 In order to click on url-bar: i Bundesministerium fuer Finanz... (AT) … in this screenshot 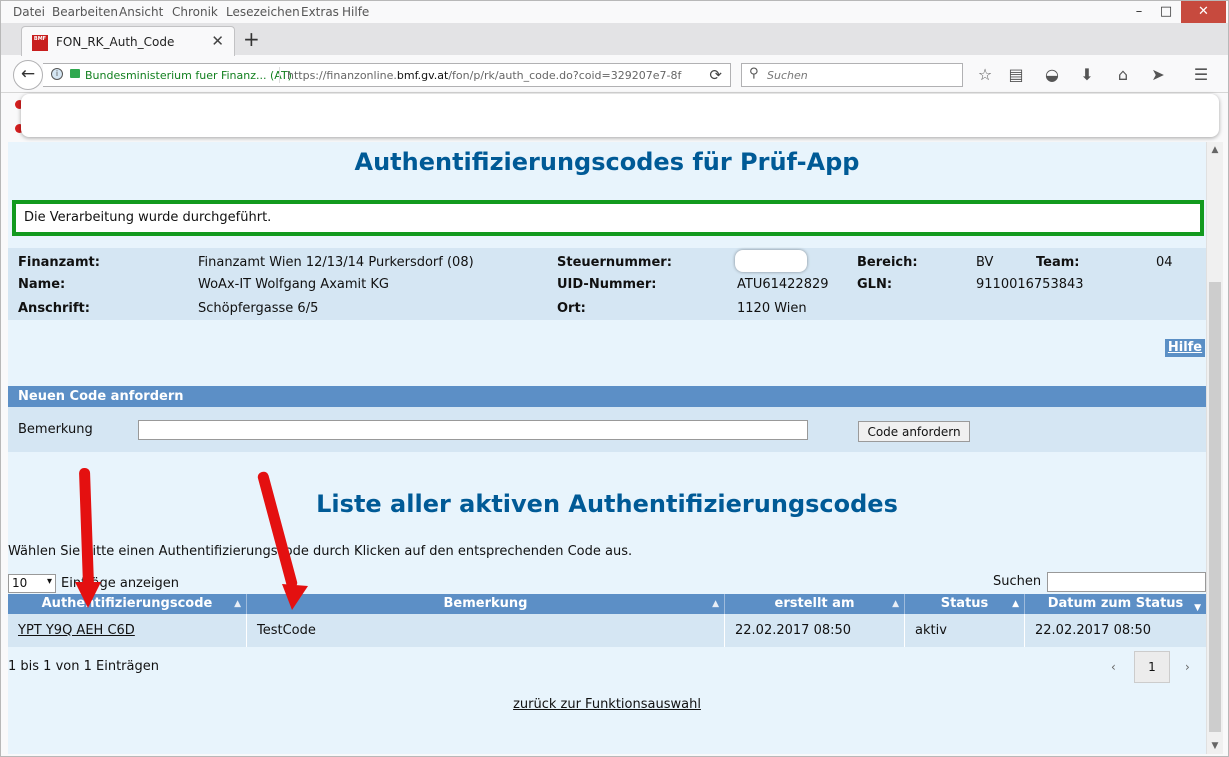, I will do `click(387, 75)`.